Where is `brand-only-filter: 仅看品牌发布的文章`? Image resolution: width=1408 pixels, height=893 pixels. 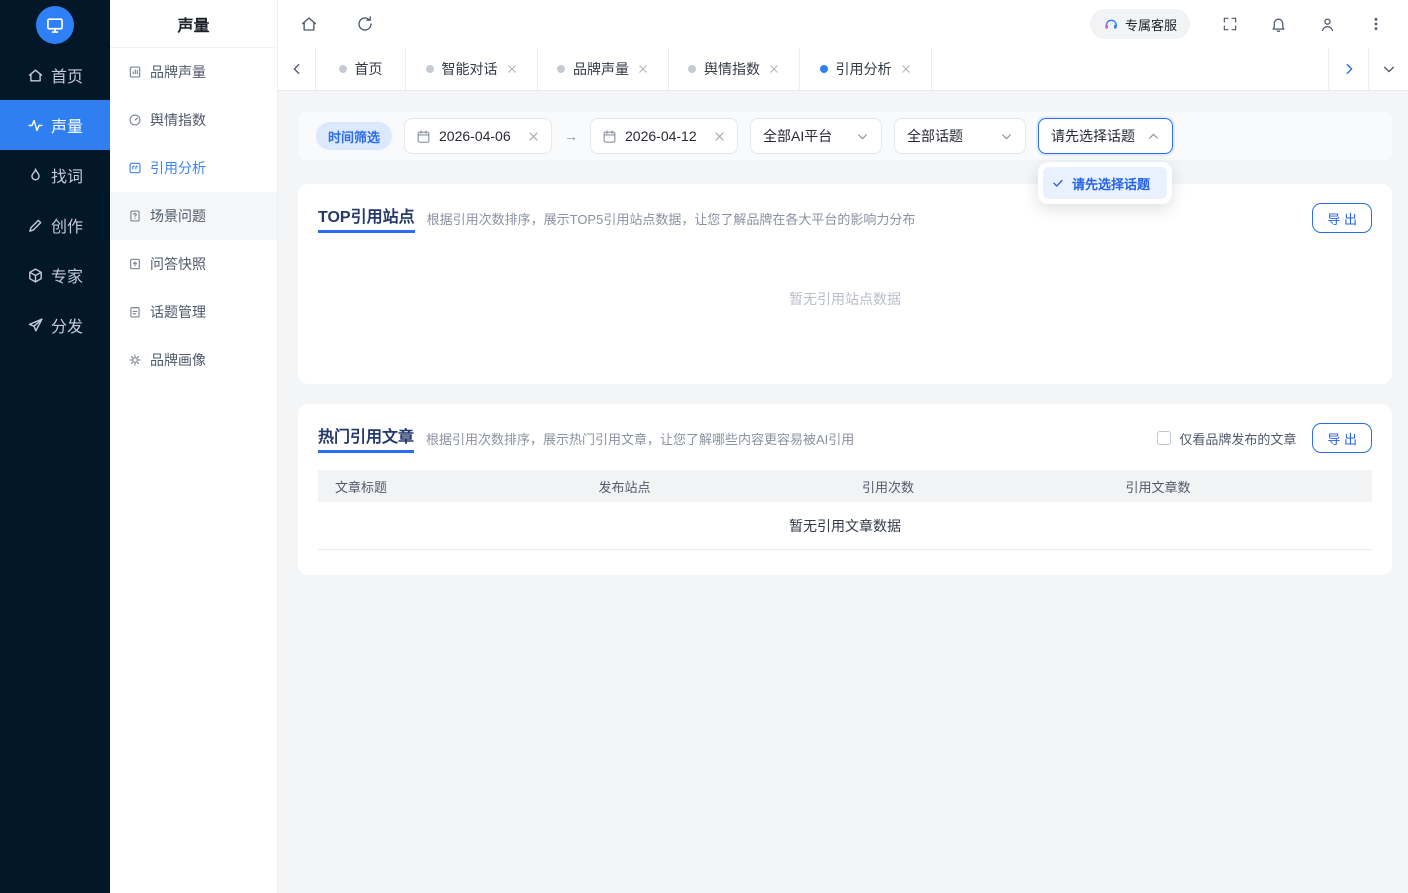
brand-only-filter: 仅看品牌发布的文章 is located at coordinates (1226, 438).